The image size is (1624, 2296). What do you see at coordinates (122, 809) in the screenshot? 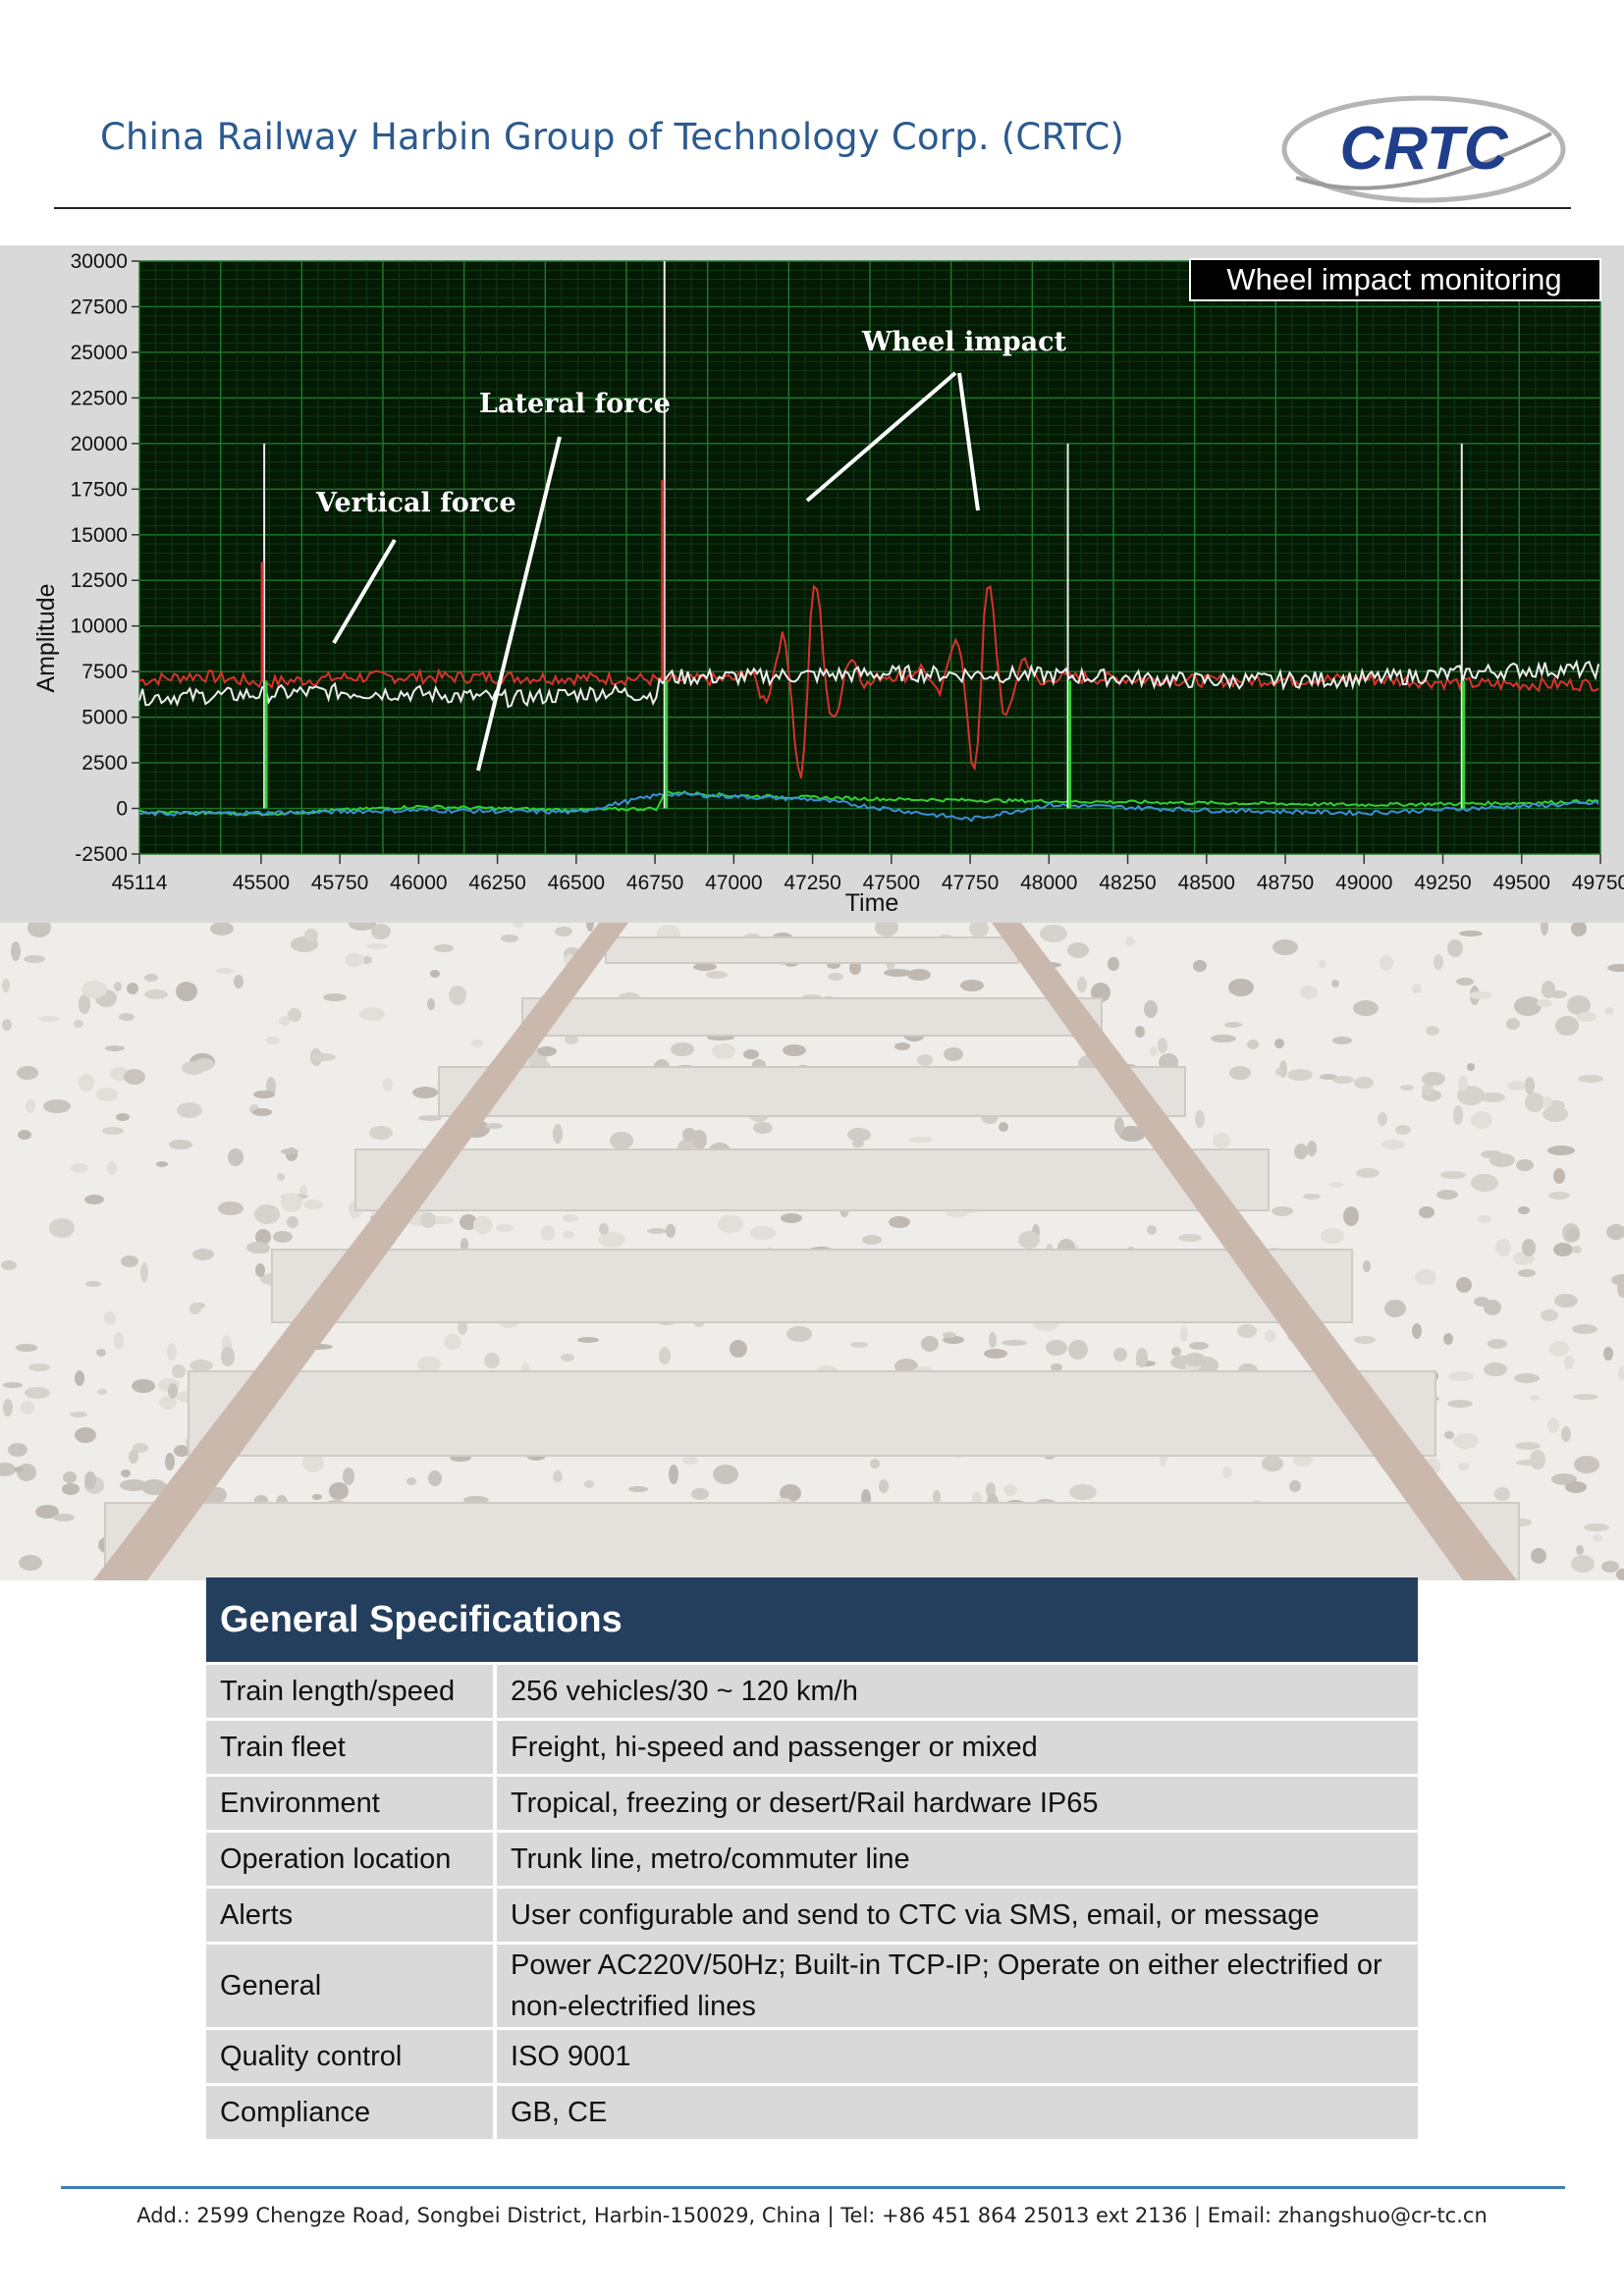
I see `y-tick-label: 0` at bounding box center [122, 809].